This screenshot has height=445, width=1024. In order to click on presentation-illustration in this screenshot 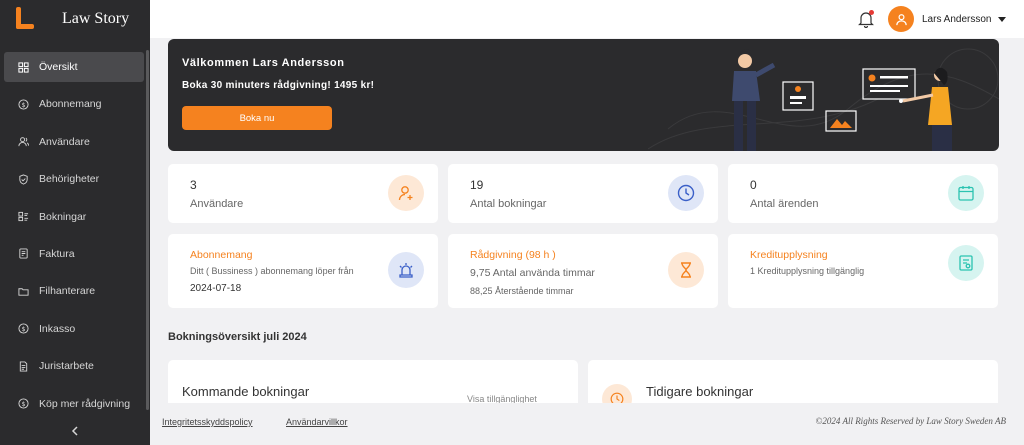, I will do `click(823, 99)`.